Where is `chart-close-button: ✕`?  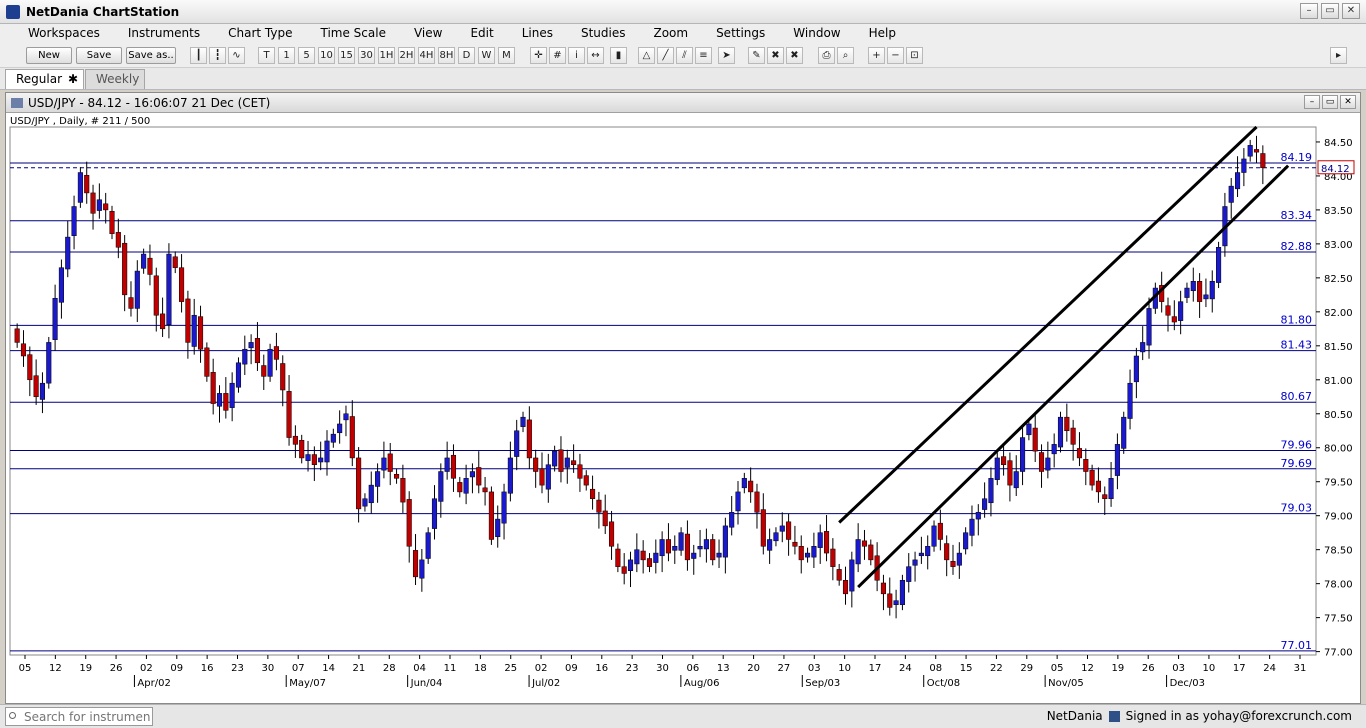 chart-close-button: ✕ is located at coordinates (1348, 102).